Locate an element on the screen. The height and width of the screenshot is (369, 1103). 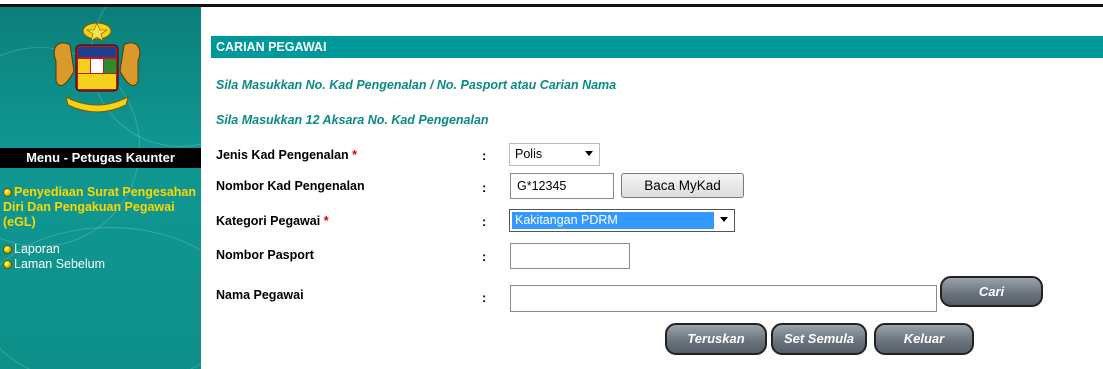
baca-mykad-button: Baca MyKad is located at coordinates (682, 185).